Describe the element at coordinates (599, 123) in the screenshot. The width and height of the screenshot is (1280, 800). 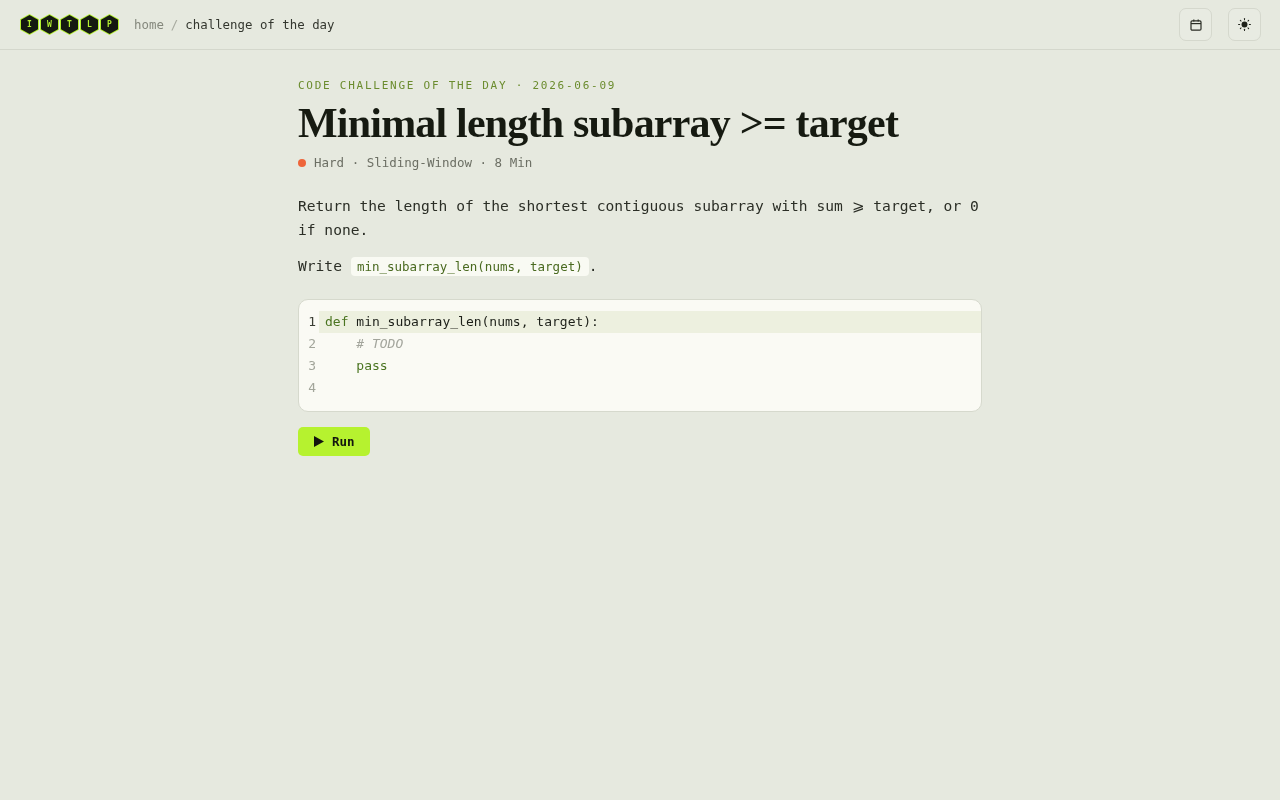
I see `challenge-title: Minimal length subarray >= target` at that location.